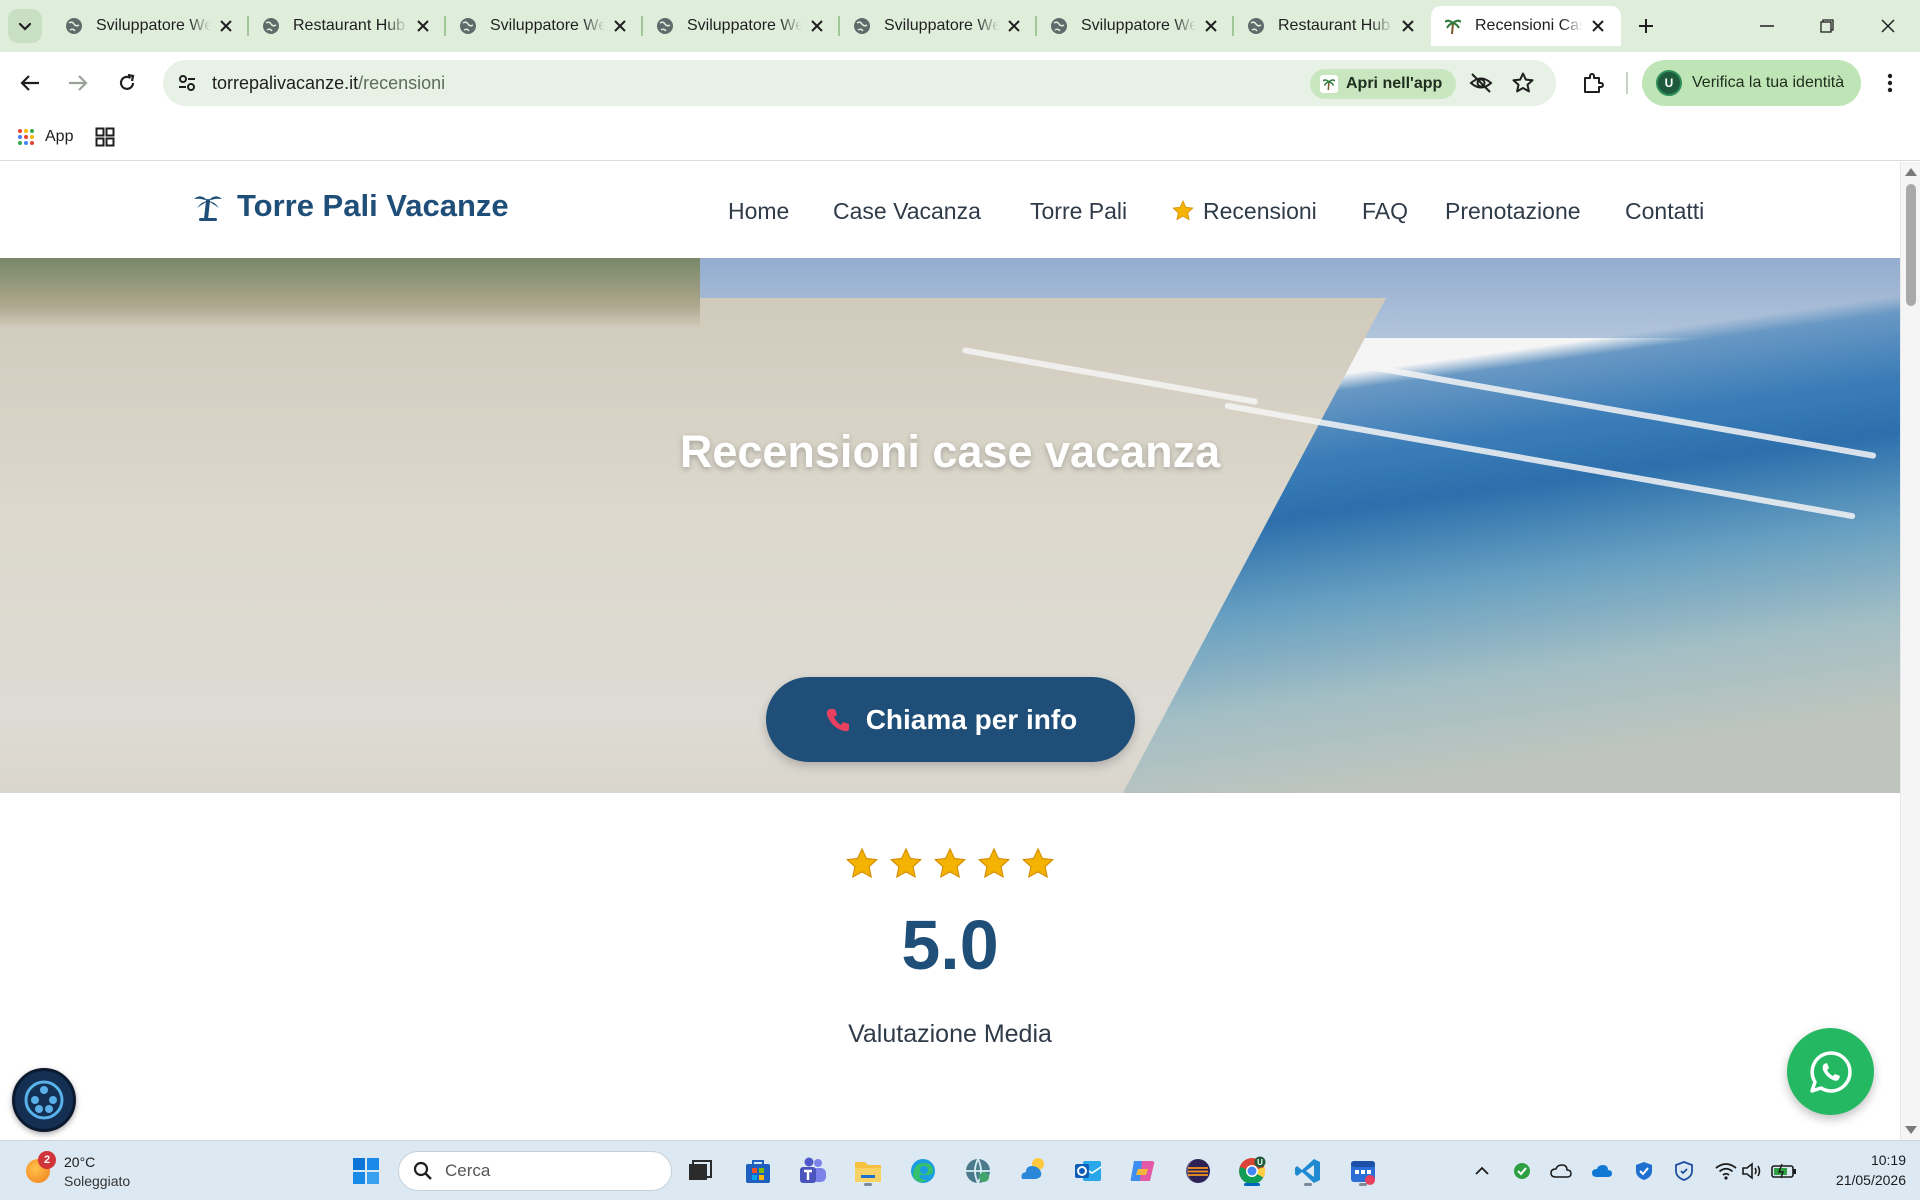 The height and width of the screenshot is (1200, 1920). What do you see at coordinates (1911, 245) in the screenshot?
I see `scrollbar-thumb` at bounding box center [1911, 245].